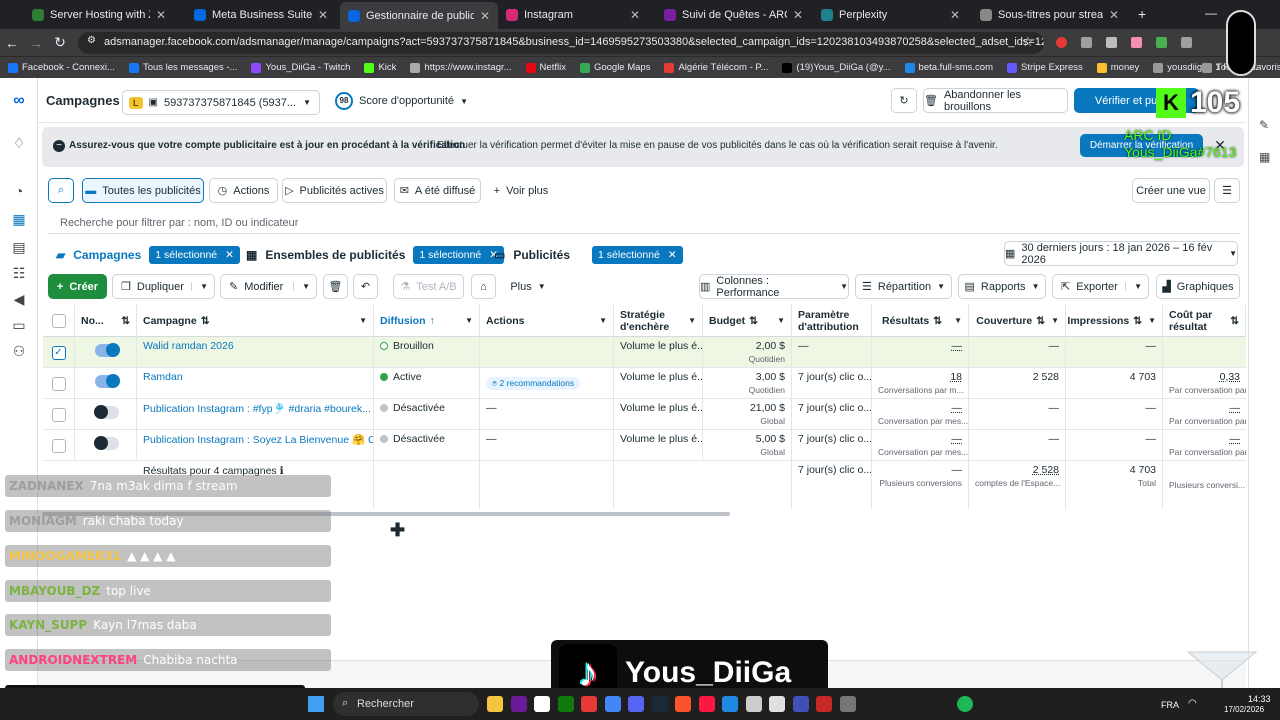 This screenshot has width=1280, height=720. I want to click on extensions-puzzle-icon, so click(1186, 42).